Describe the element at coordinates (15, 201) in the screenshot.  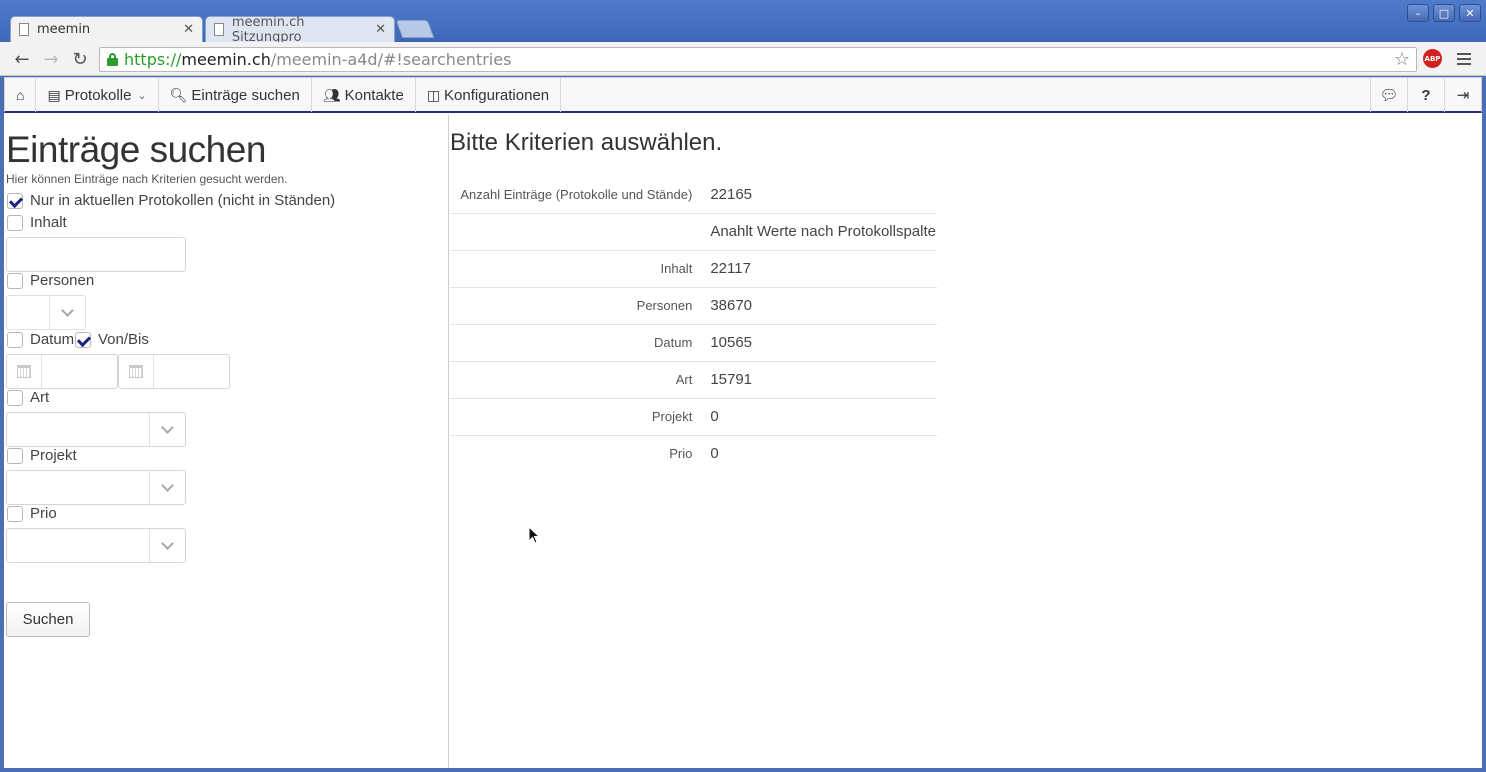
I see `only-current-checkbox` at that location.